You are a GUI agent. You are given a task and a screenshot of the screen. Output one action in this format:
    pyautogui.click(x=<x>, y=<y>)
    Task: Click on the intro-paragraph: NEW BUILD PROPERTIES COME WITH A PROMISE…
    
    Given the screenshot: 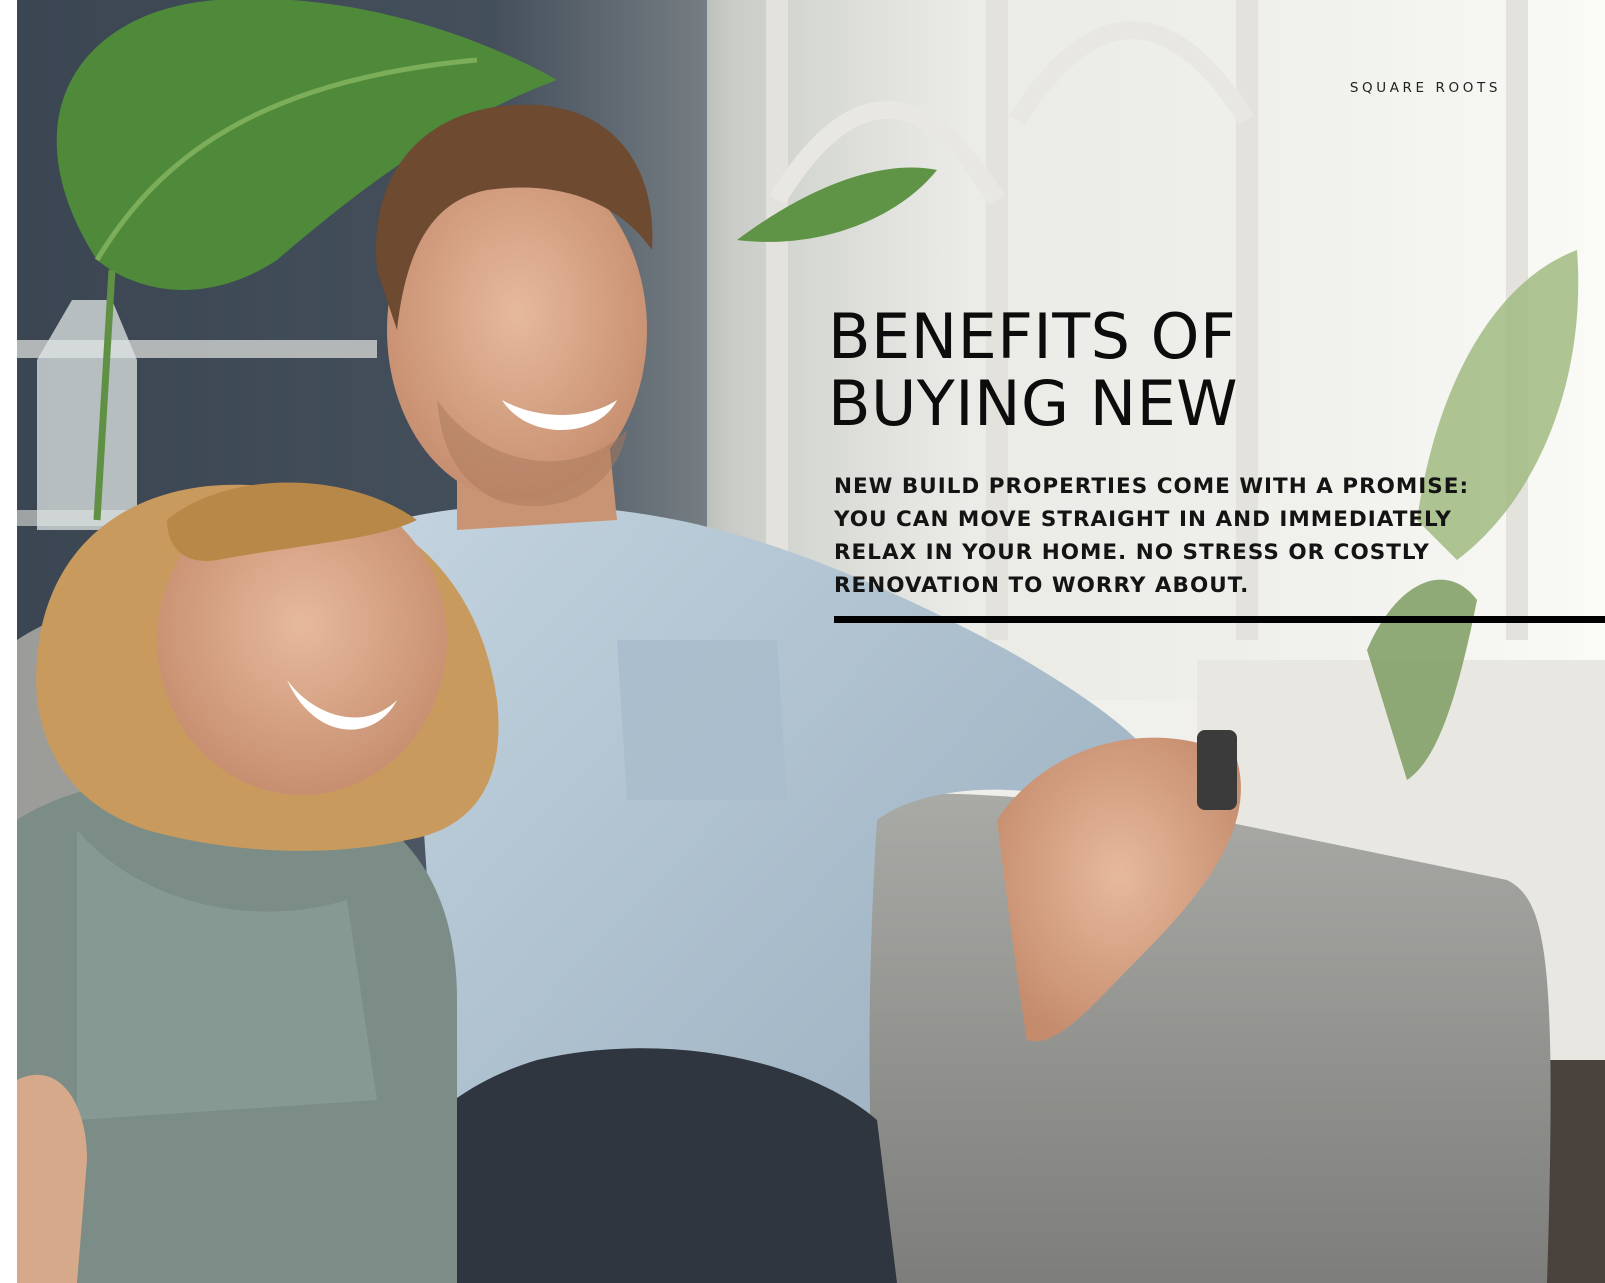 What is the action you would take?
    pyautogui.click(x=1152, y=536)
    